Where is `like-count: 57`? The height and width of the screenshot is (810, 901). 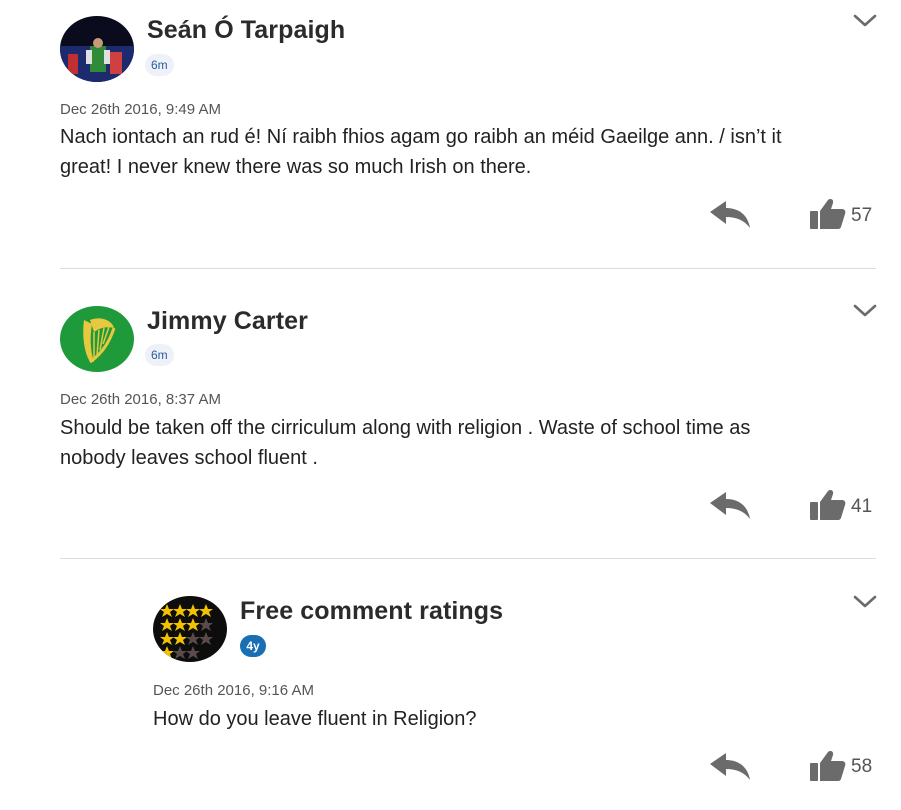
like-count: 57 is located at coordinates (862, 215).